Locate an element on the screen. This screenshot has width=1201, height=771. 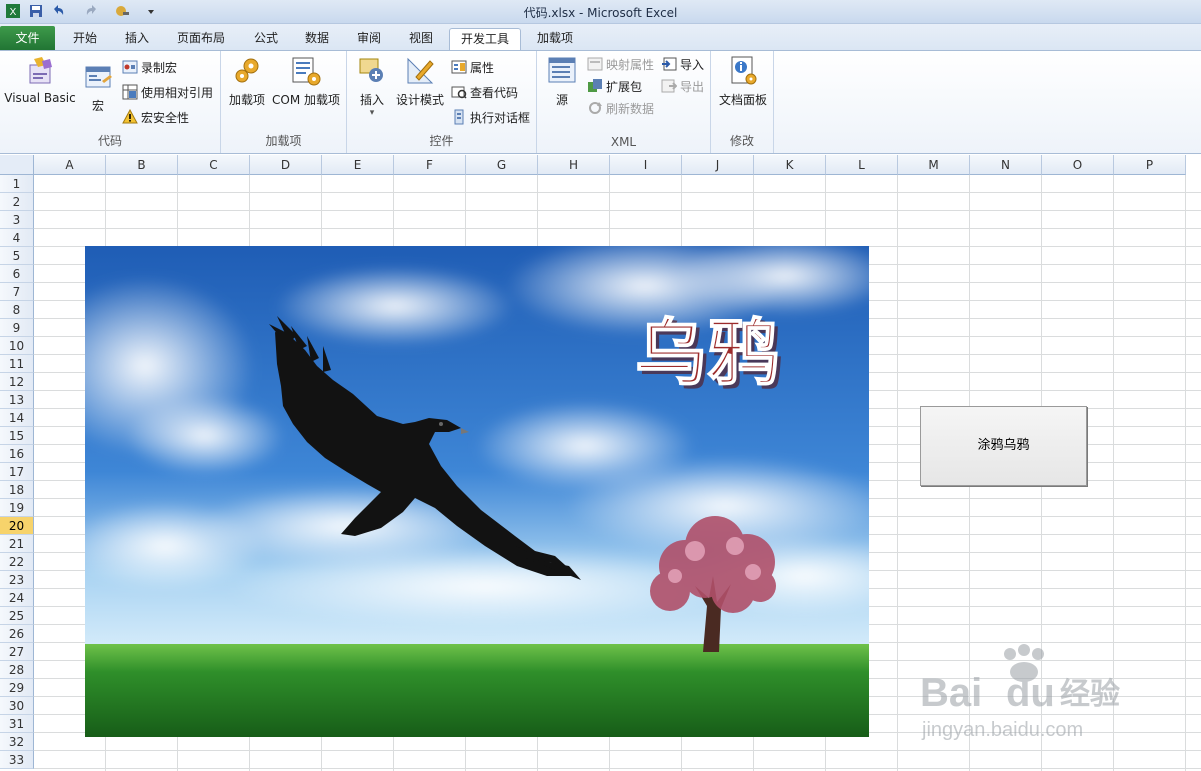
row-header: 3 is located at coordinates (17, 220).